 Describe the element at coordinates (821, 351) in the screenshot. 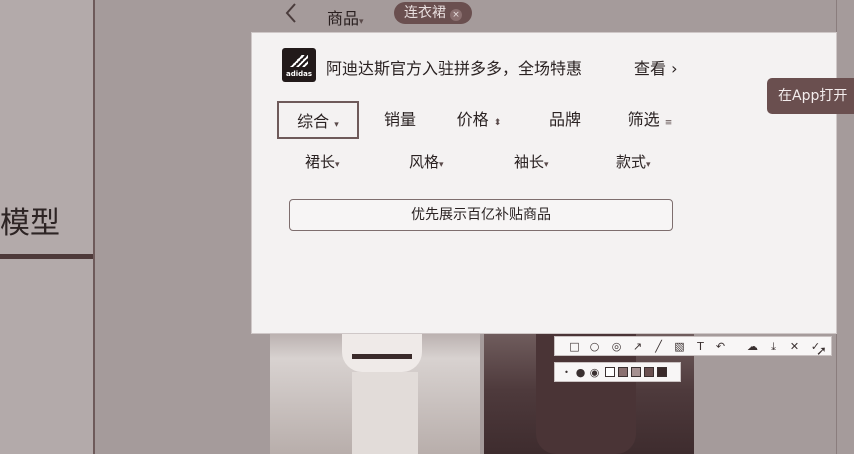

I see `mouse-cursor-icon: ➚` at that location.